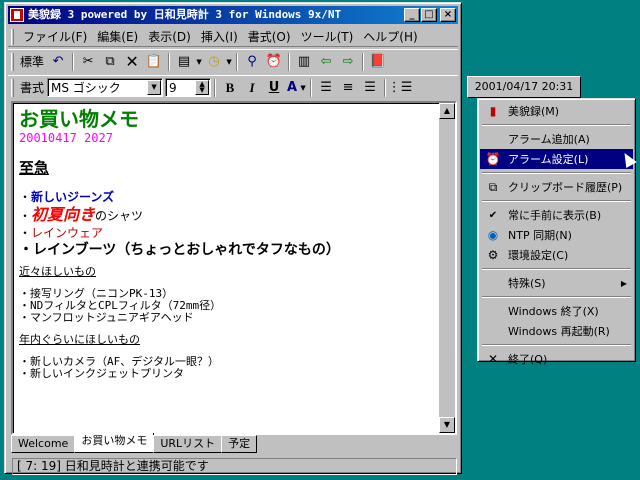 The height and width of the screenshot is (480, 640). I want to click on arrow-left-icon: ⇦, so click(326, 62).